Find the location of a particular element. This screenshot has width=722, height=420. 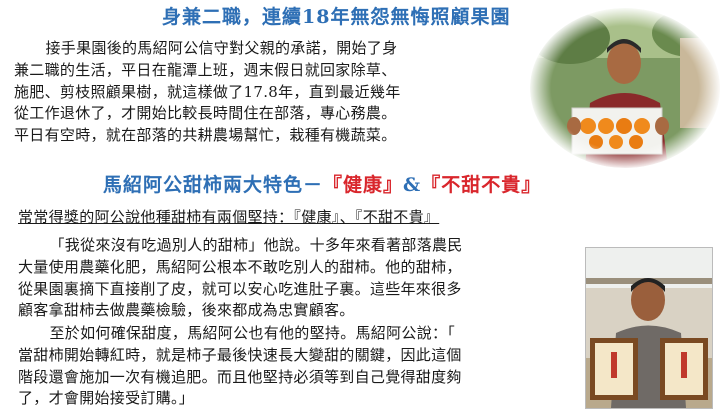

farmer-holding-award-certificates-photo is located at coordinates (649, 328).